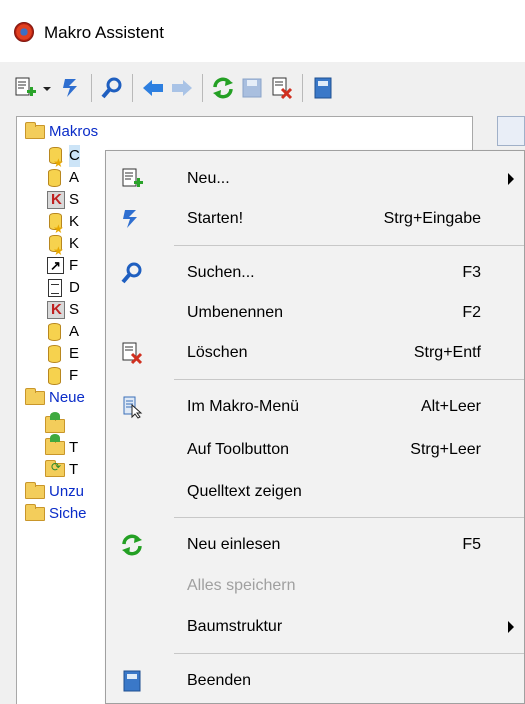 This screenshot has height=704, width=525. I want to click on menu-item-label: Quelltext zeigen, so click(244, 491).